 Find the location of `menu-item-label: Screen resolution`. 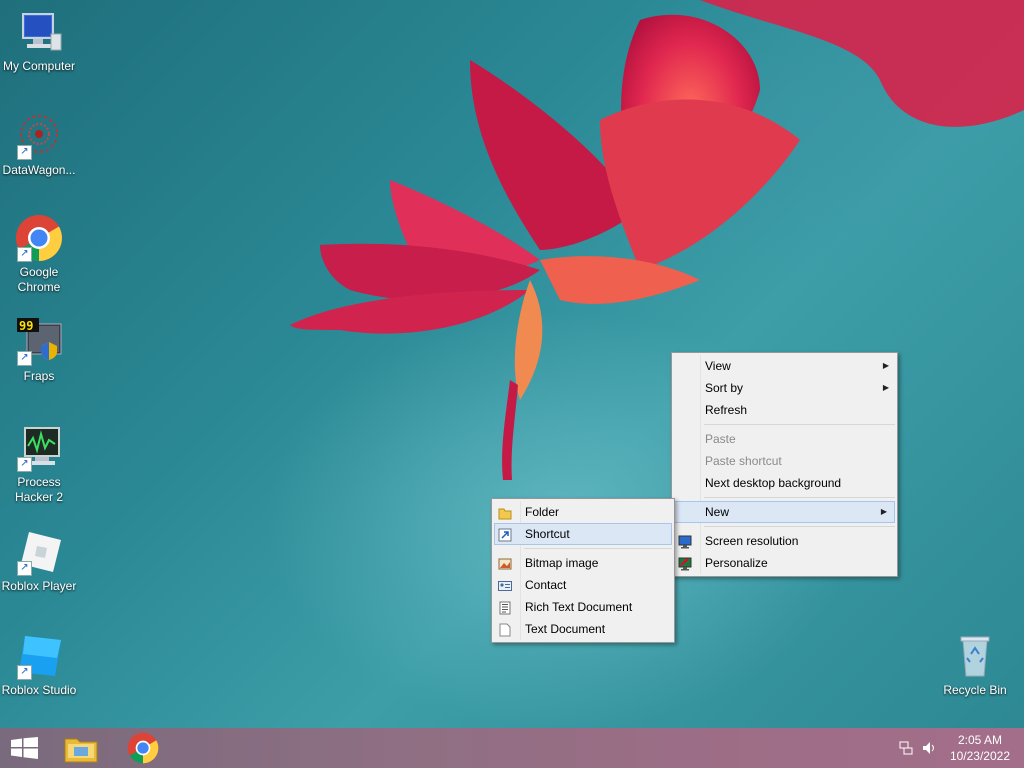

menu-item-label: Screen resolution is located at coordinates (752, 541).